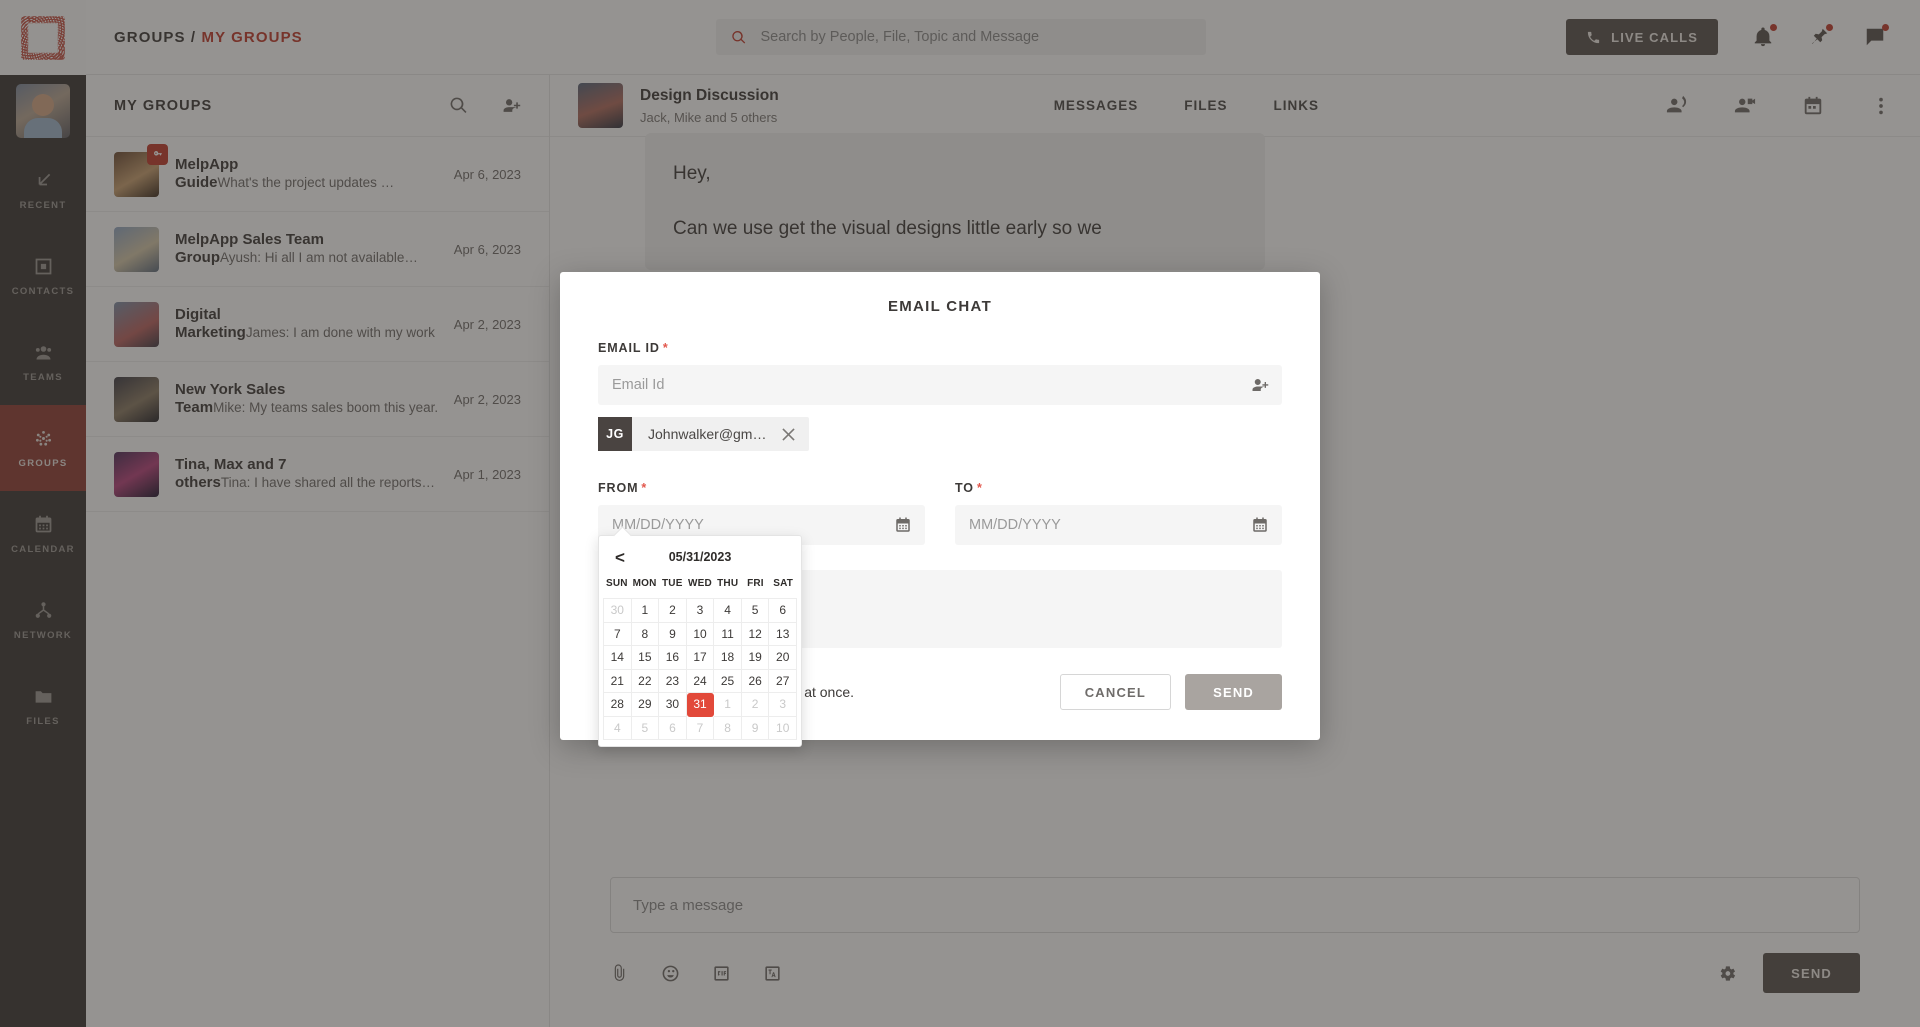  What do you see at coordinates (1233, 692) in the screenshot?
I see `send-button: SEND` at bounding box center [1233, 692].